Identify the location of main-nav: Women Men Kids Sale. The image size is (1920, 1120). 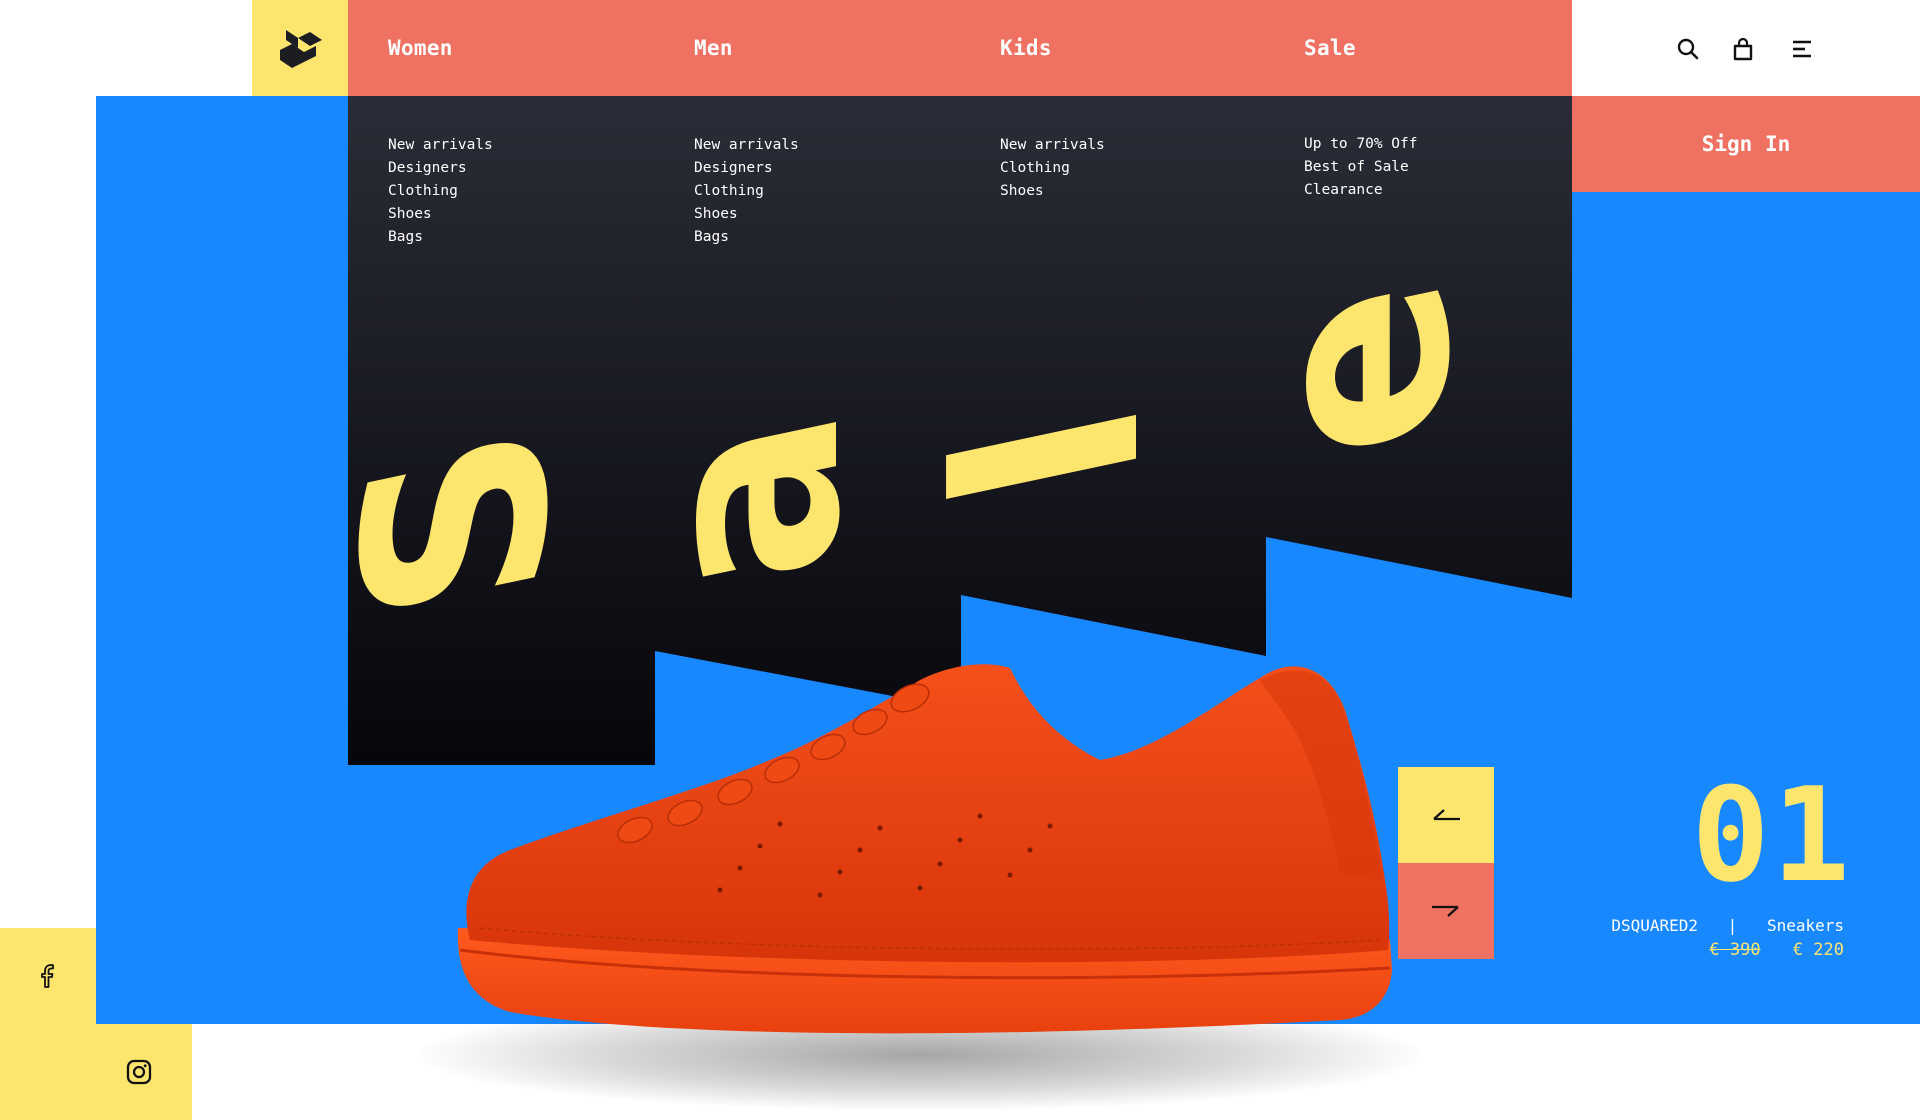
(960, 48).